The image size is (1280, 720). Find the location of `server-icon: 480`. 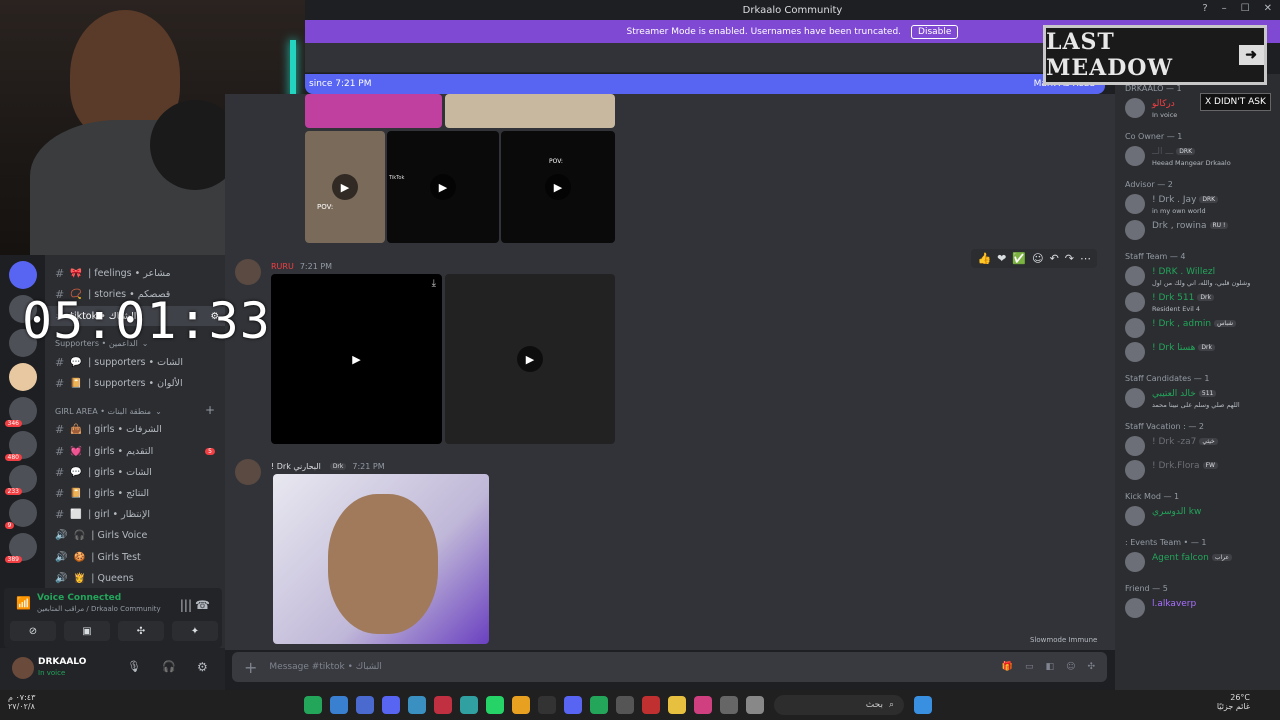

server-icon: 480 is located at coordinates (20, 446).